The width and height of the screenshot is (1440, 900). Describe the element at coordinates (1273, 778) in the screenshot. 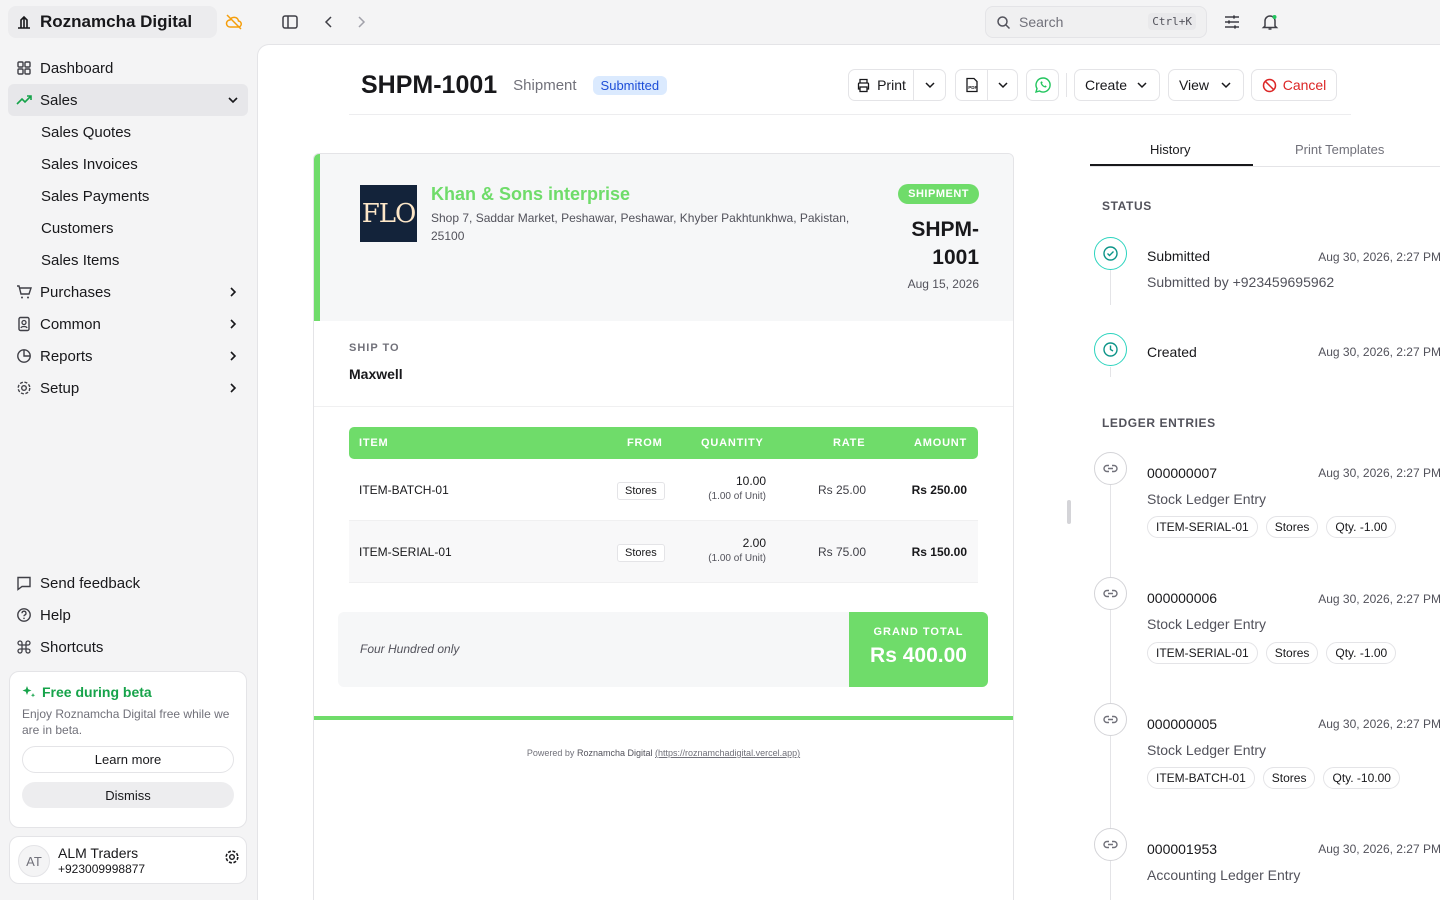

I see `ledger-entry-chips: ITEM-BATCH-01 Stores Qty. -10.00` at that location.